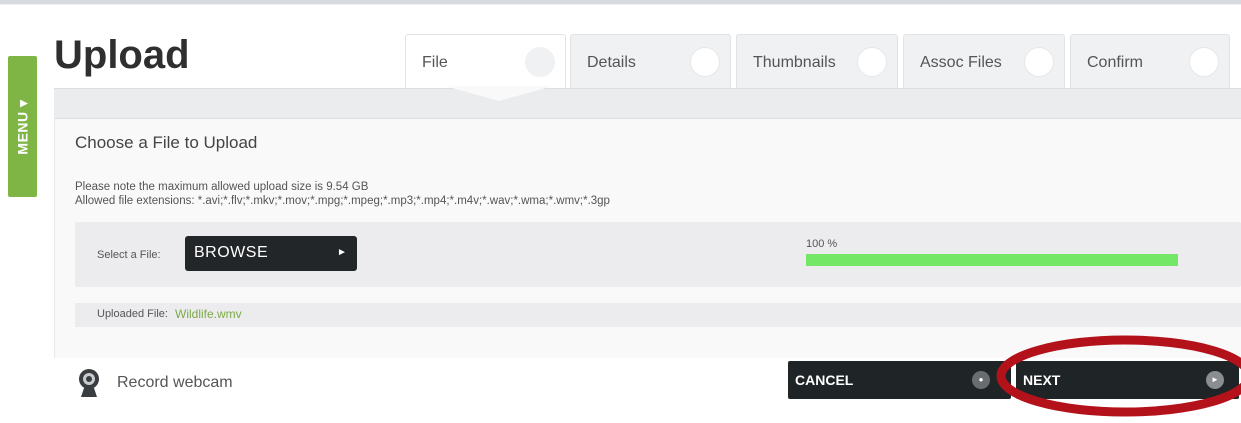 The width and height of the screenshot is (1241, 423). What do you see at coordinates (1127, 380) in the screenshot?
I see `next-button: NEXT ►` at bounding box center [1127, 380].